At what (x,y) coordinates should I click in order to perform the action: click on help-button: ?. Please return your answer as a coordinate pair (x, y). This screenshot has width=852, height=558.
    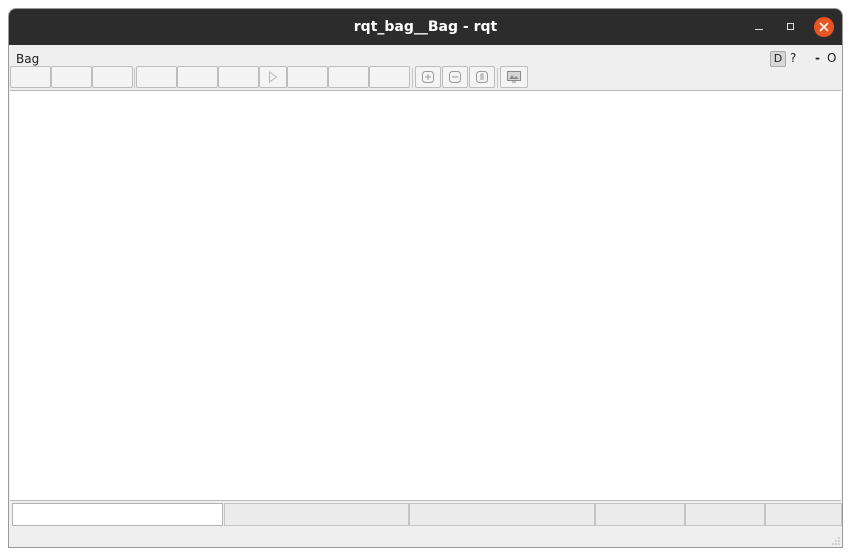
    Looking at the image, I should click on (793, 58).